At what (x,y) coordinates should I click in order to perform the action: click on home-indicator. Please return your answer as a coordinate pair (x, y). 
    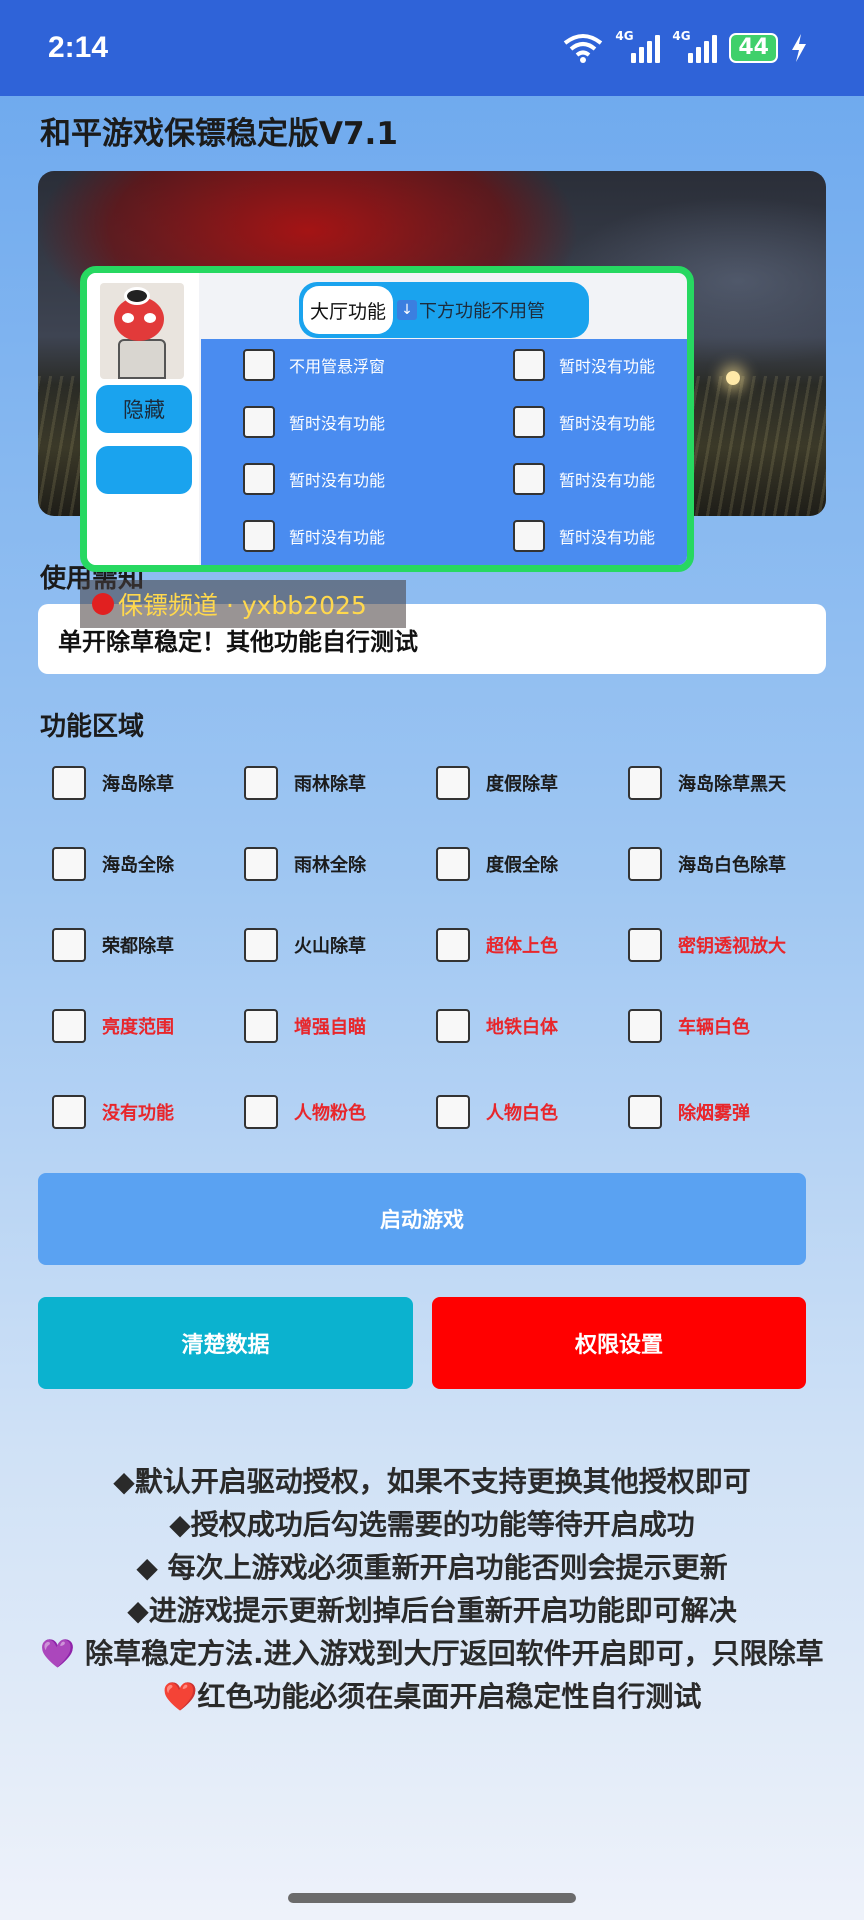
    Looking at the image, I should click on (432, 1898).